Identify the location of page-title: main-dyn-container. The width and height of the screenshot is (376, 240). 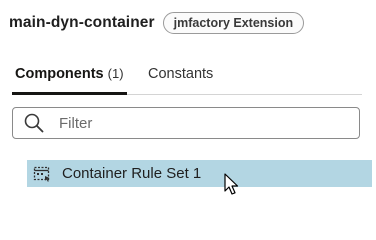
(82, 22).